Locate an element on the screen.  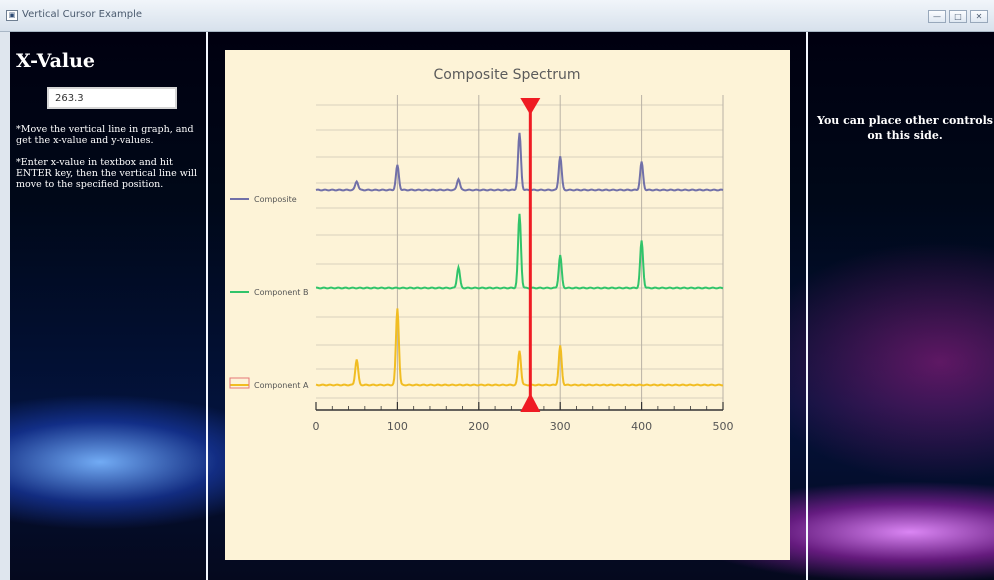
x-value-heading: X-Value is located at coordinates (55, 61).